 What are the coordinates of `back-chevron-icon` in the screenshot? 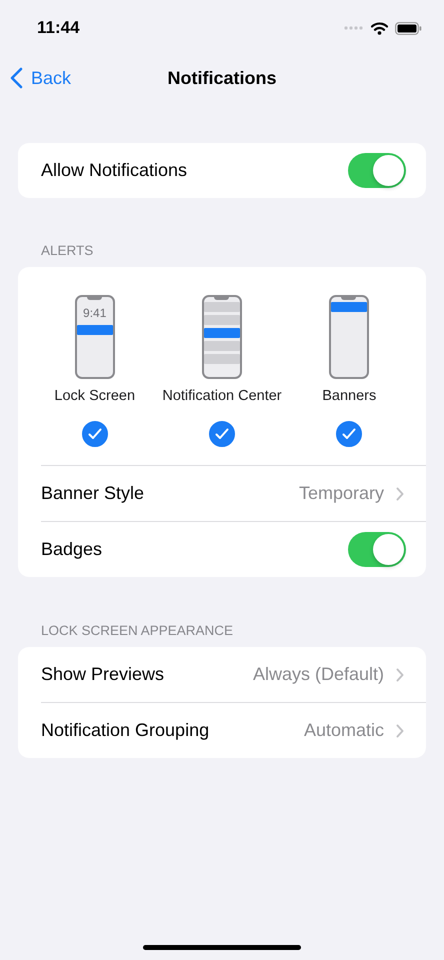 It's located at (16, 78).